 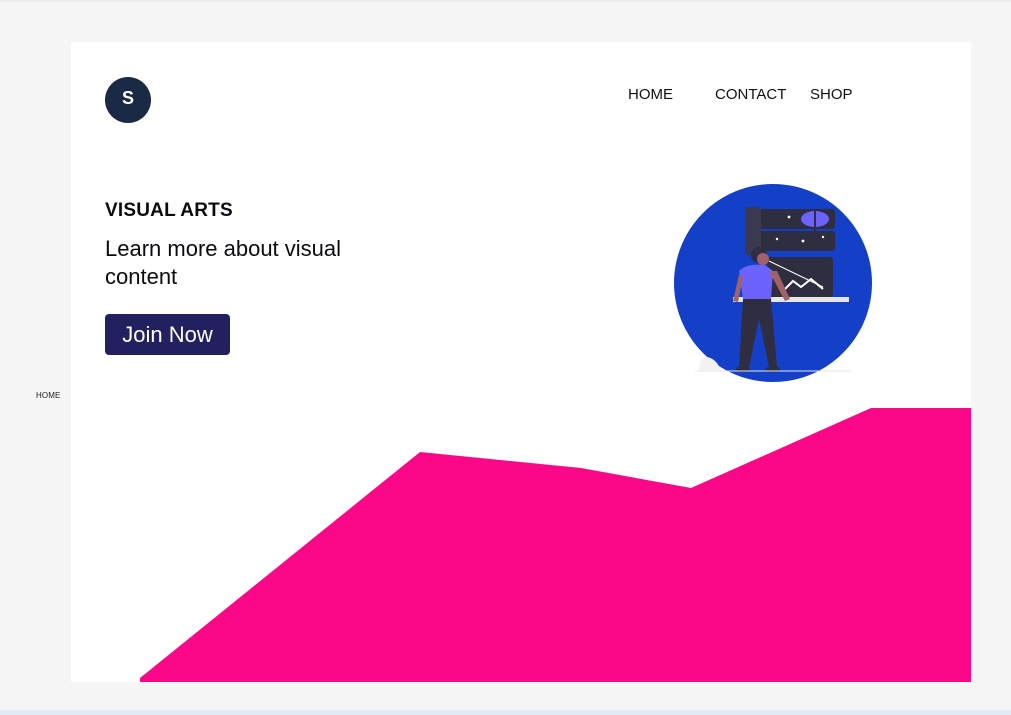 What do you see at coordinates (650, 94) in the screenshot?
I see `nav-home-link: HOME` at bounding box center [650, 94].